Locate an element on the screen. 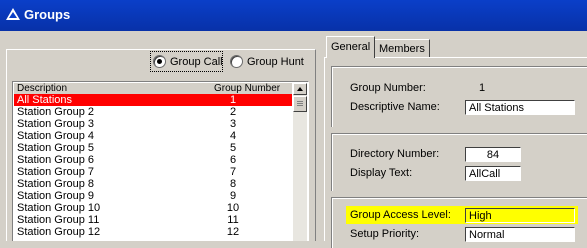 Image resolution: width=587 pixels, height=248 pixels. row-description: Station Group 4 is located at coordinates (56, 136).